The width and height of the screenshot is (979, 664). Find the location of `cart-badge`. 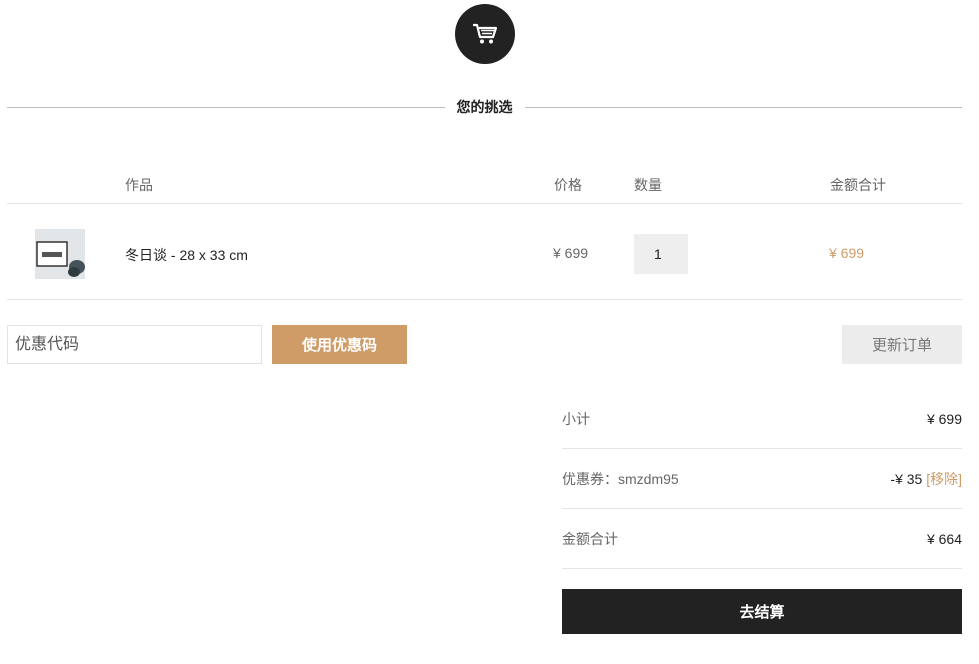

cart-badge is located at coordinates (485, 34).